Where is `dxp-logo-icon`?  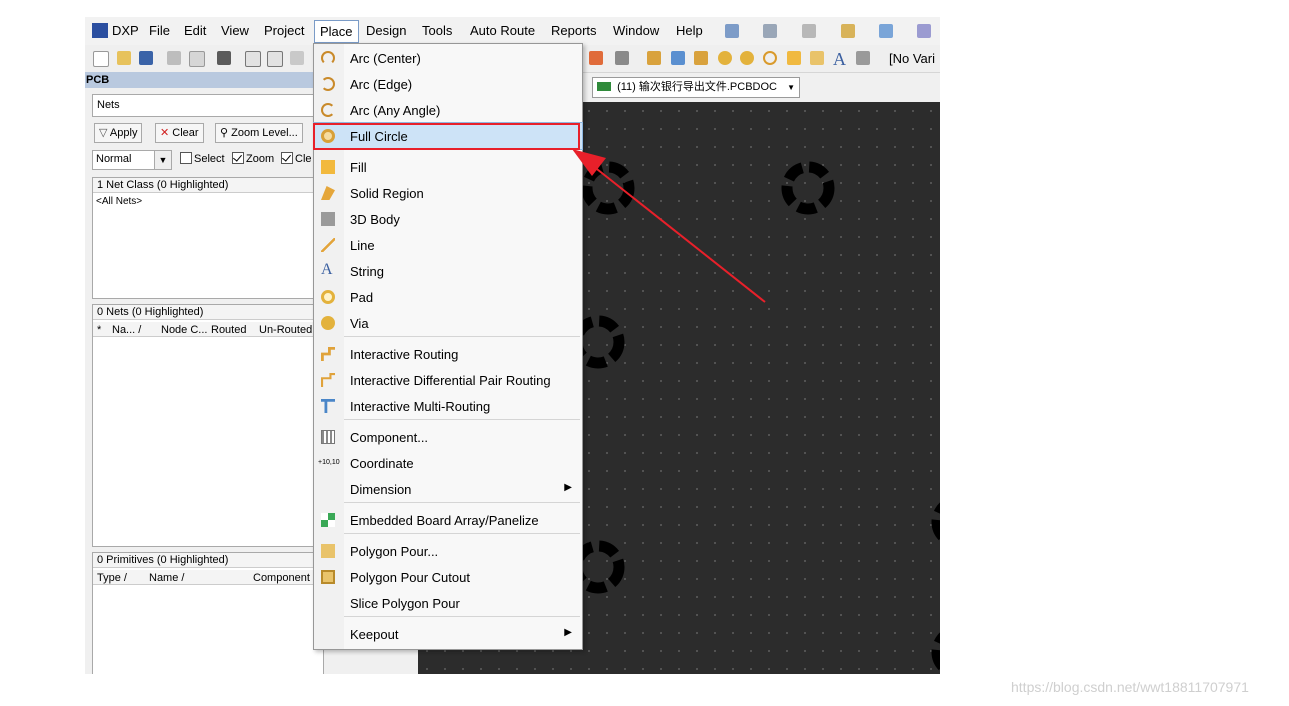
dxp-logo-icon is located at coordinates (100, 30).